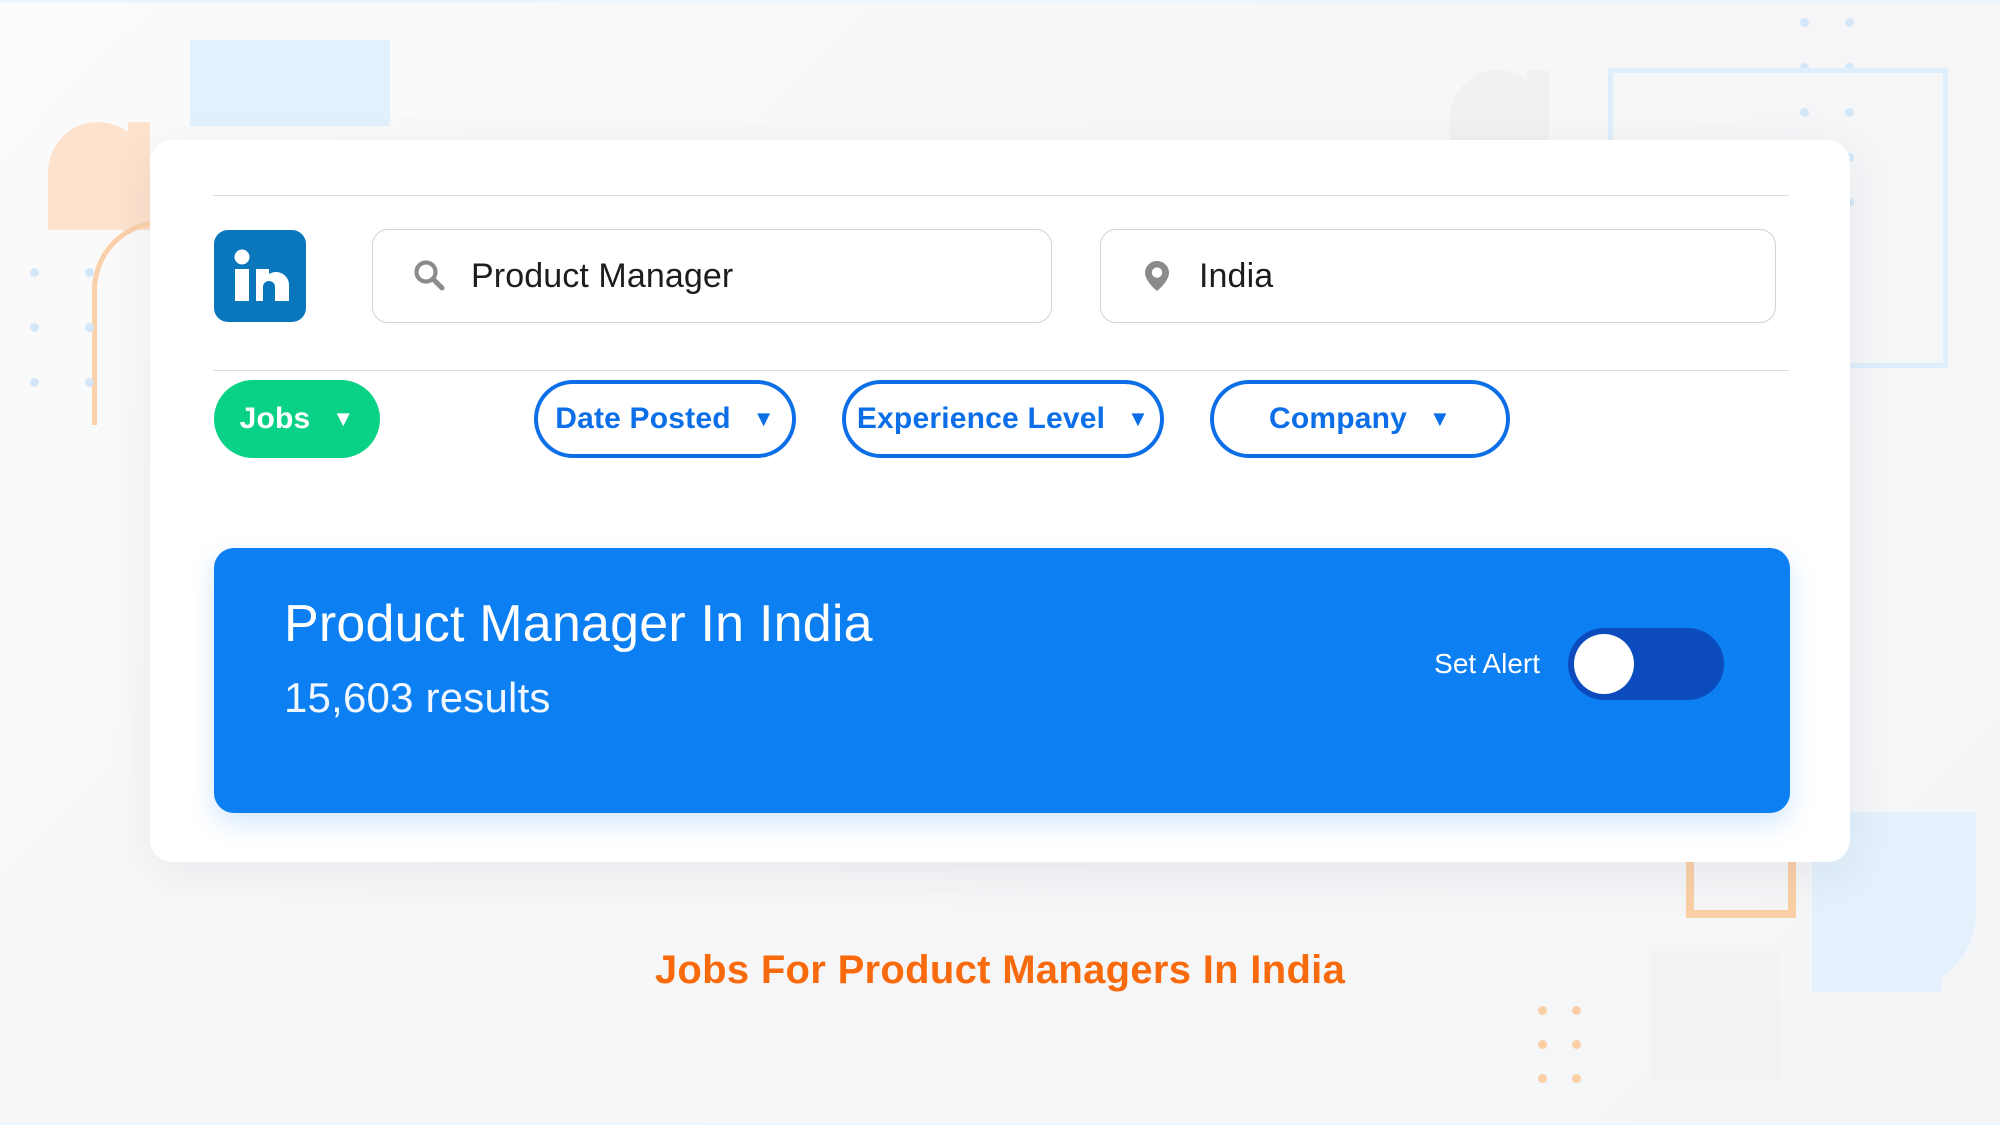  What do you see at coordinates (1001, 370) in the screenshot?
I see `divider-bottom` at bounding box center [1001, 370].